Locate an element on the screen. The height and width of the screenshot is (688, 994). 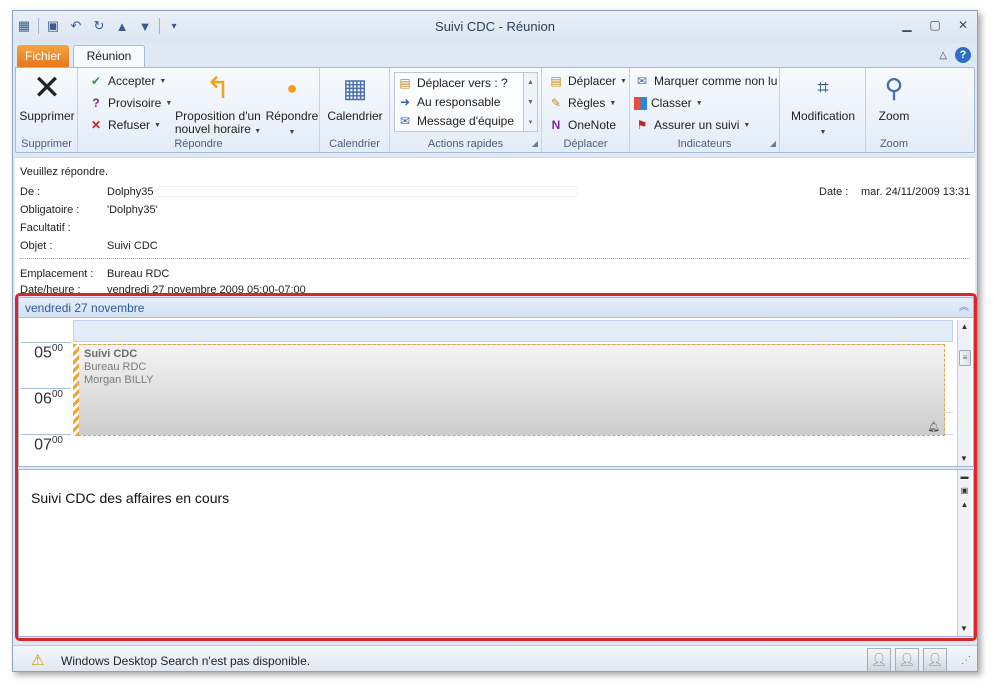
decline-button: ✕ Refuser ▼ is located at coordinates (124, 125).